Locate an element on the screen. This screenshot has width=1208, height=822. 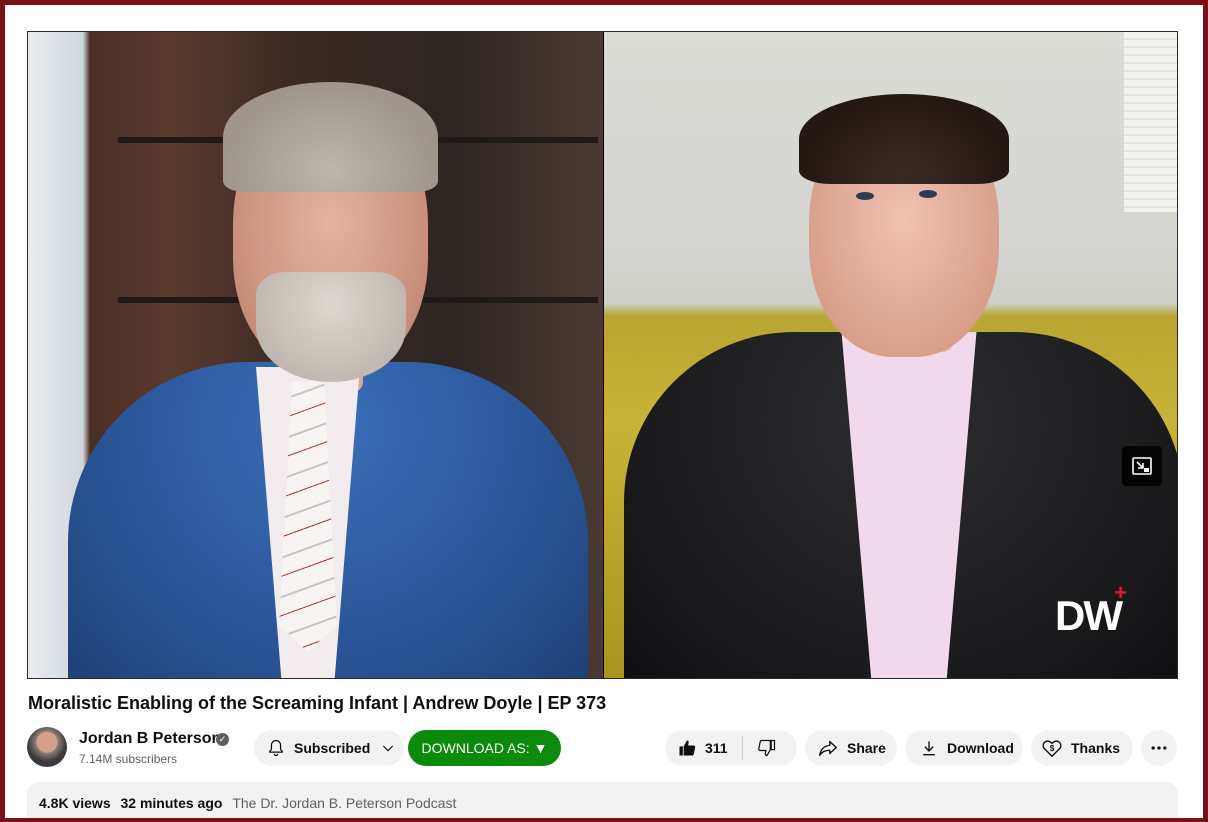
thanks-button: $ Thanks is located at coordinates (1082, 748).